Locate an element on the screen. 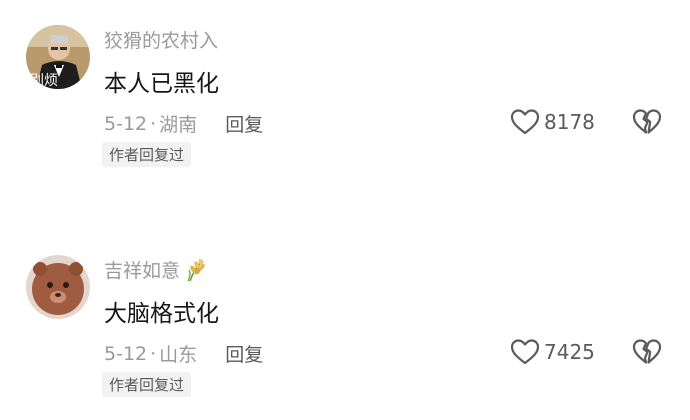 Image resolution: width=690 pixels, height=420 pixels. like-button: 8178 is located at coordinates (552, 122).